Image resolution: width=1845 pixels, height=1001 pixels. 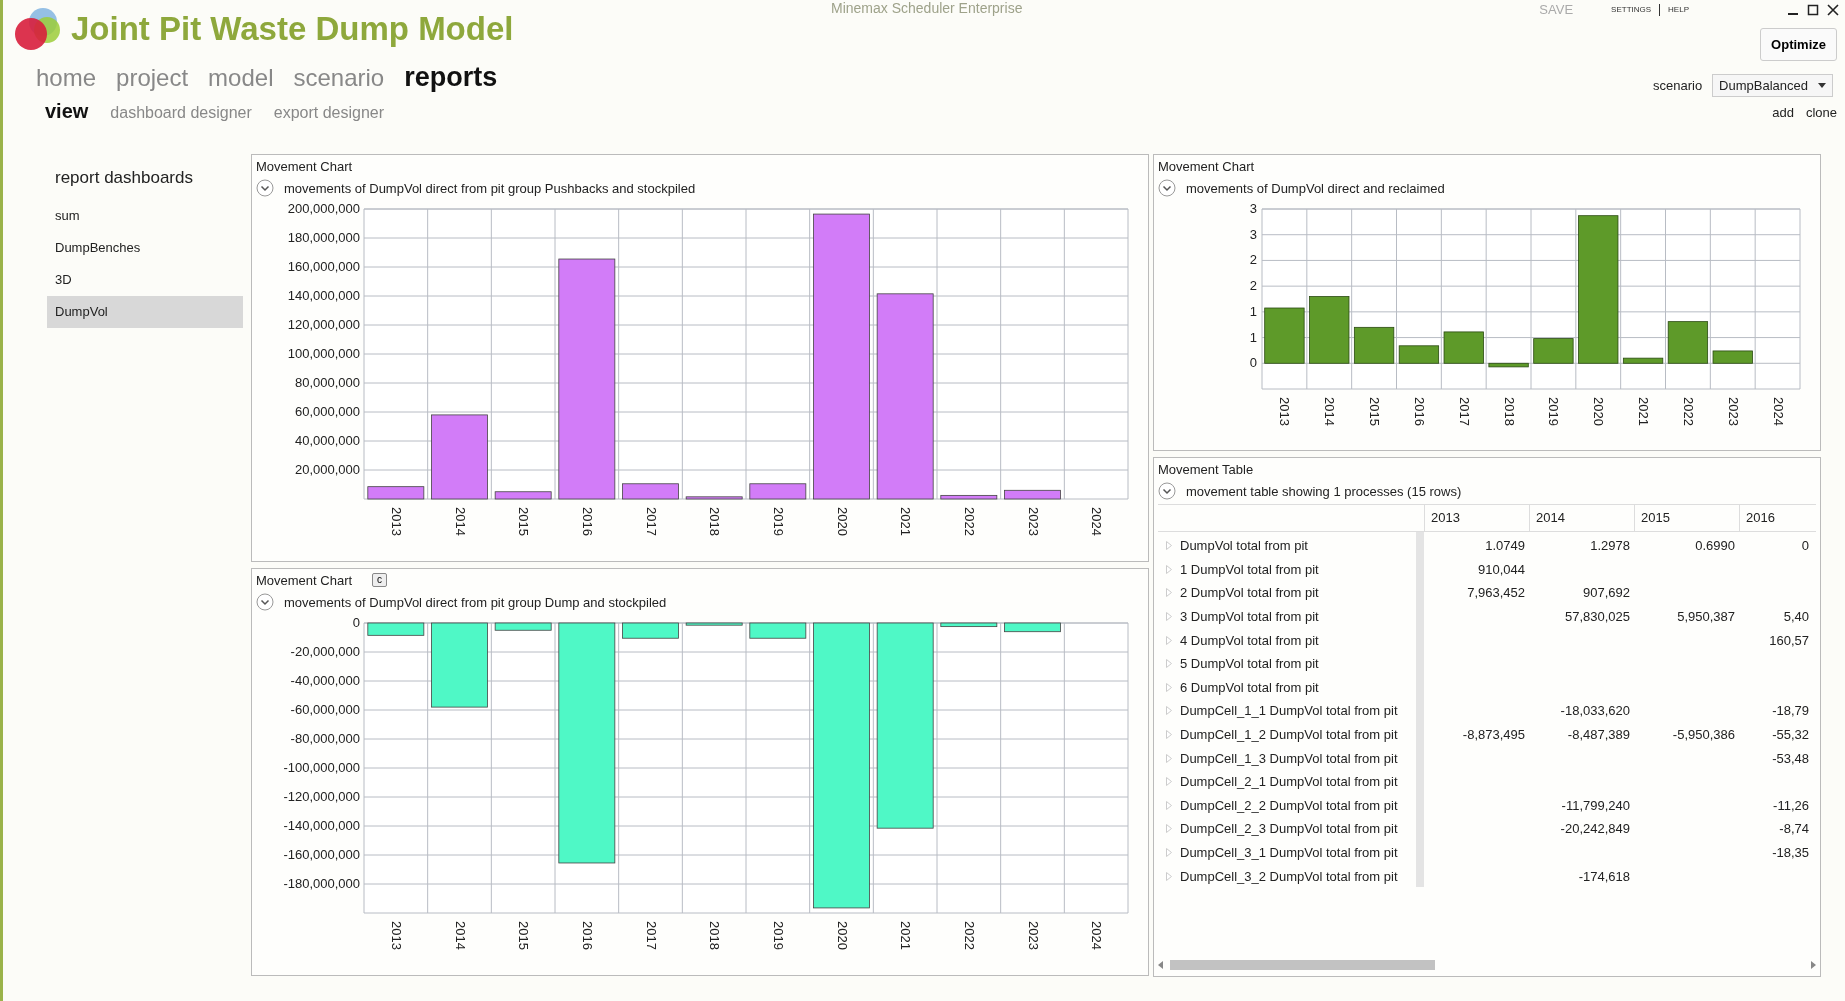 I want to click on sub-tab: view, so click(x=67, y=111).